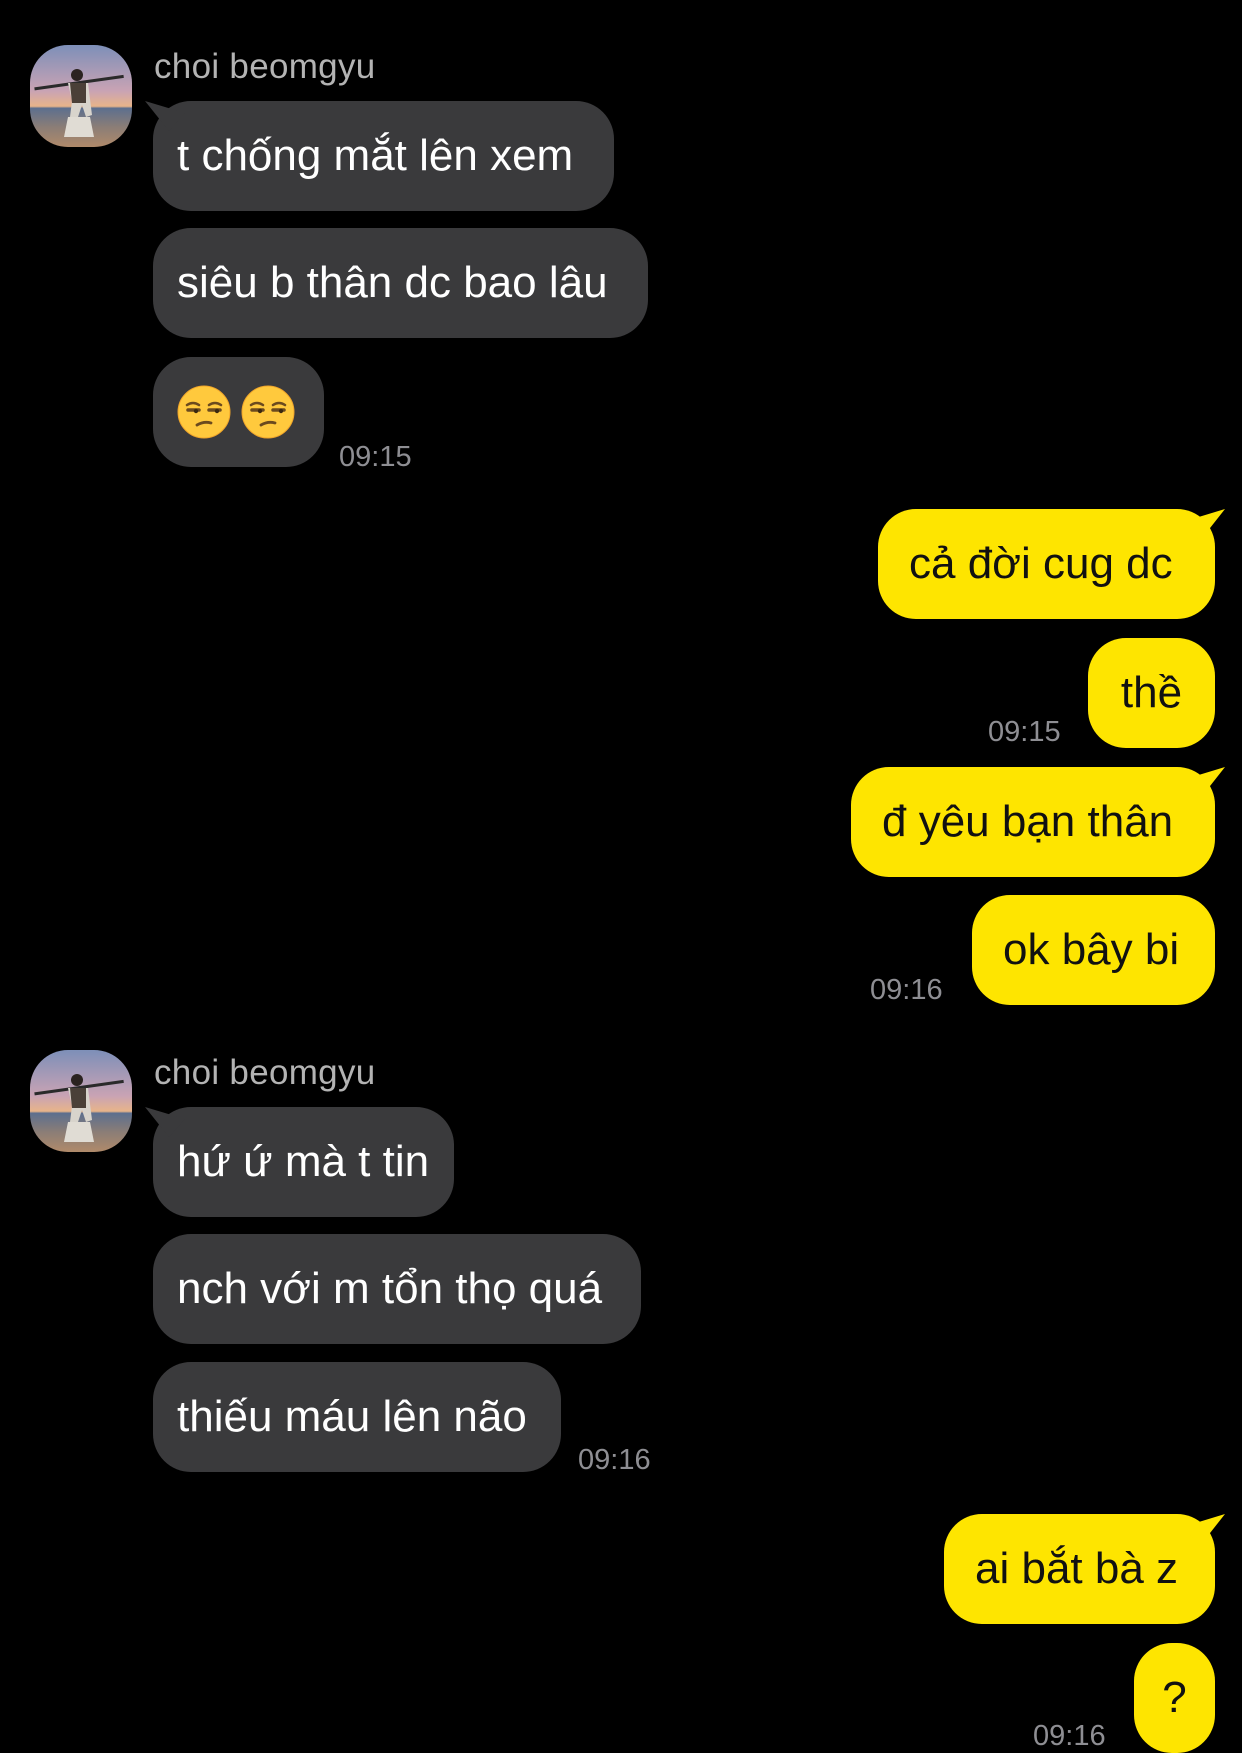 The width and height of the screenshot is (1242, 1753). Describe the element at coordinates (1077, 1568) in the screenshot. I see `message-text: ai bắt bà z` at that location.